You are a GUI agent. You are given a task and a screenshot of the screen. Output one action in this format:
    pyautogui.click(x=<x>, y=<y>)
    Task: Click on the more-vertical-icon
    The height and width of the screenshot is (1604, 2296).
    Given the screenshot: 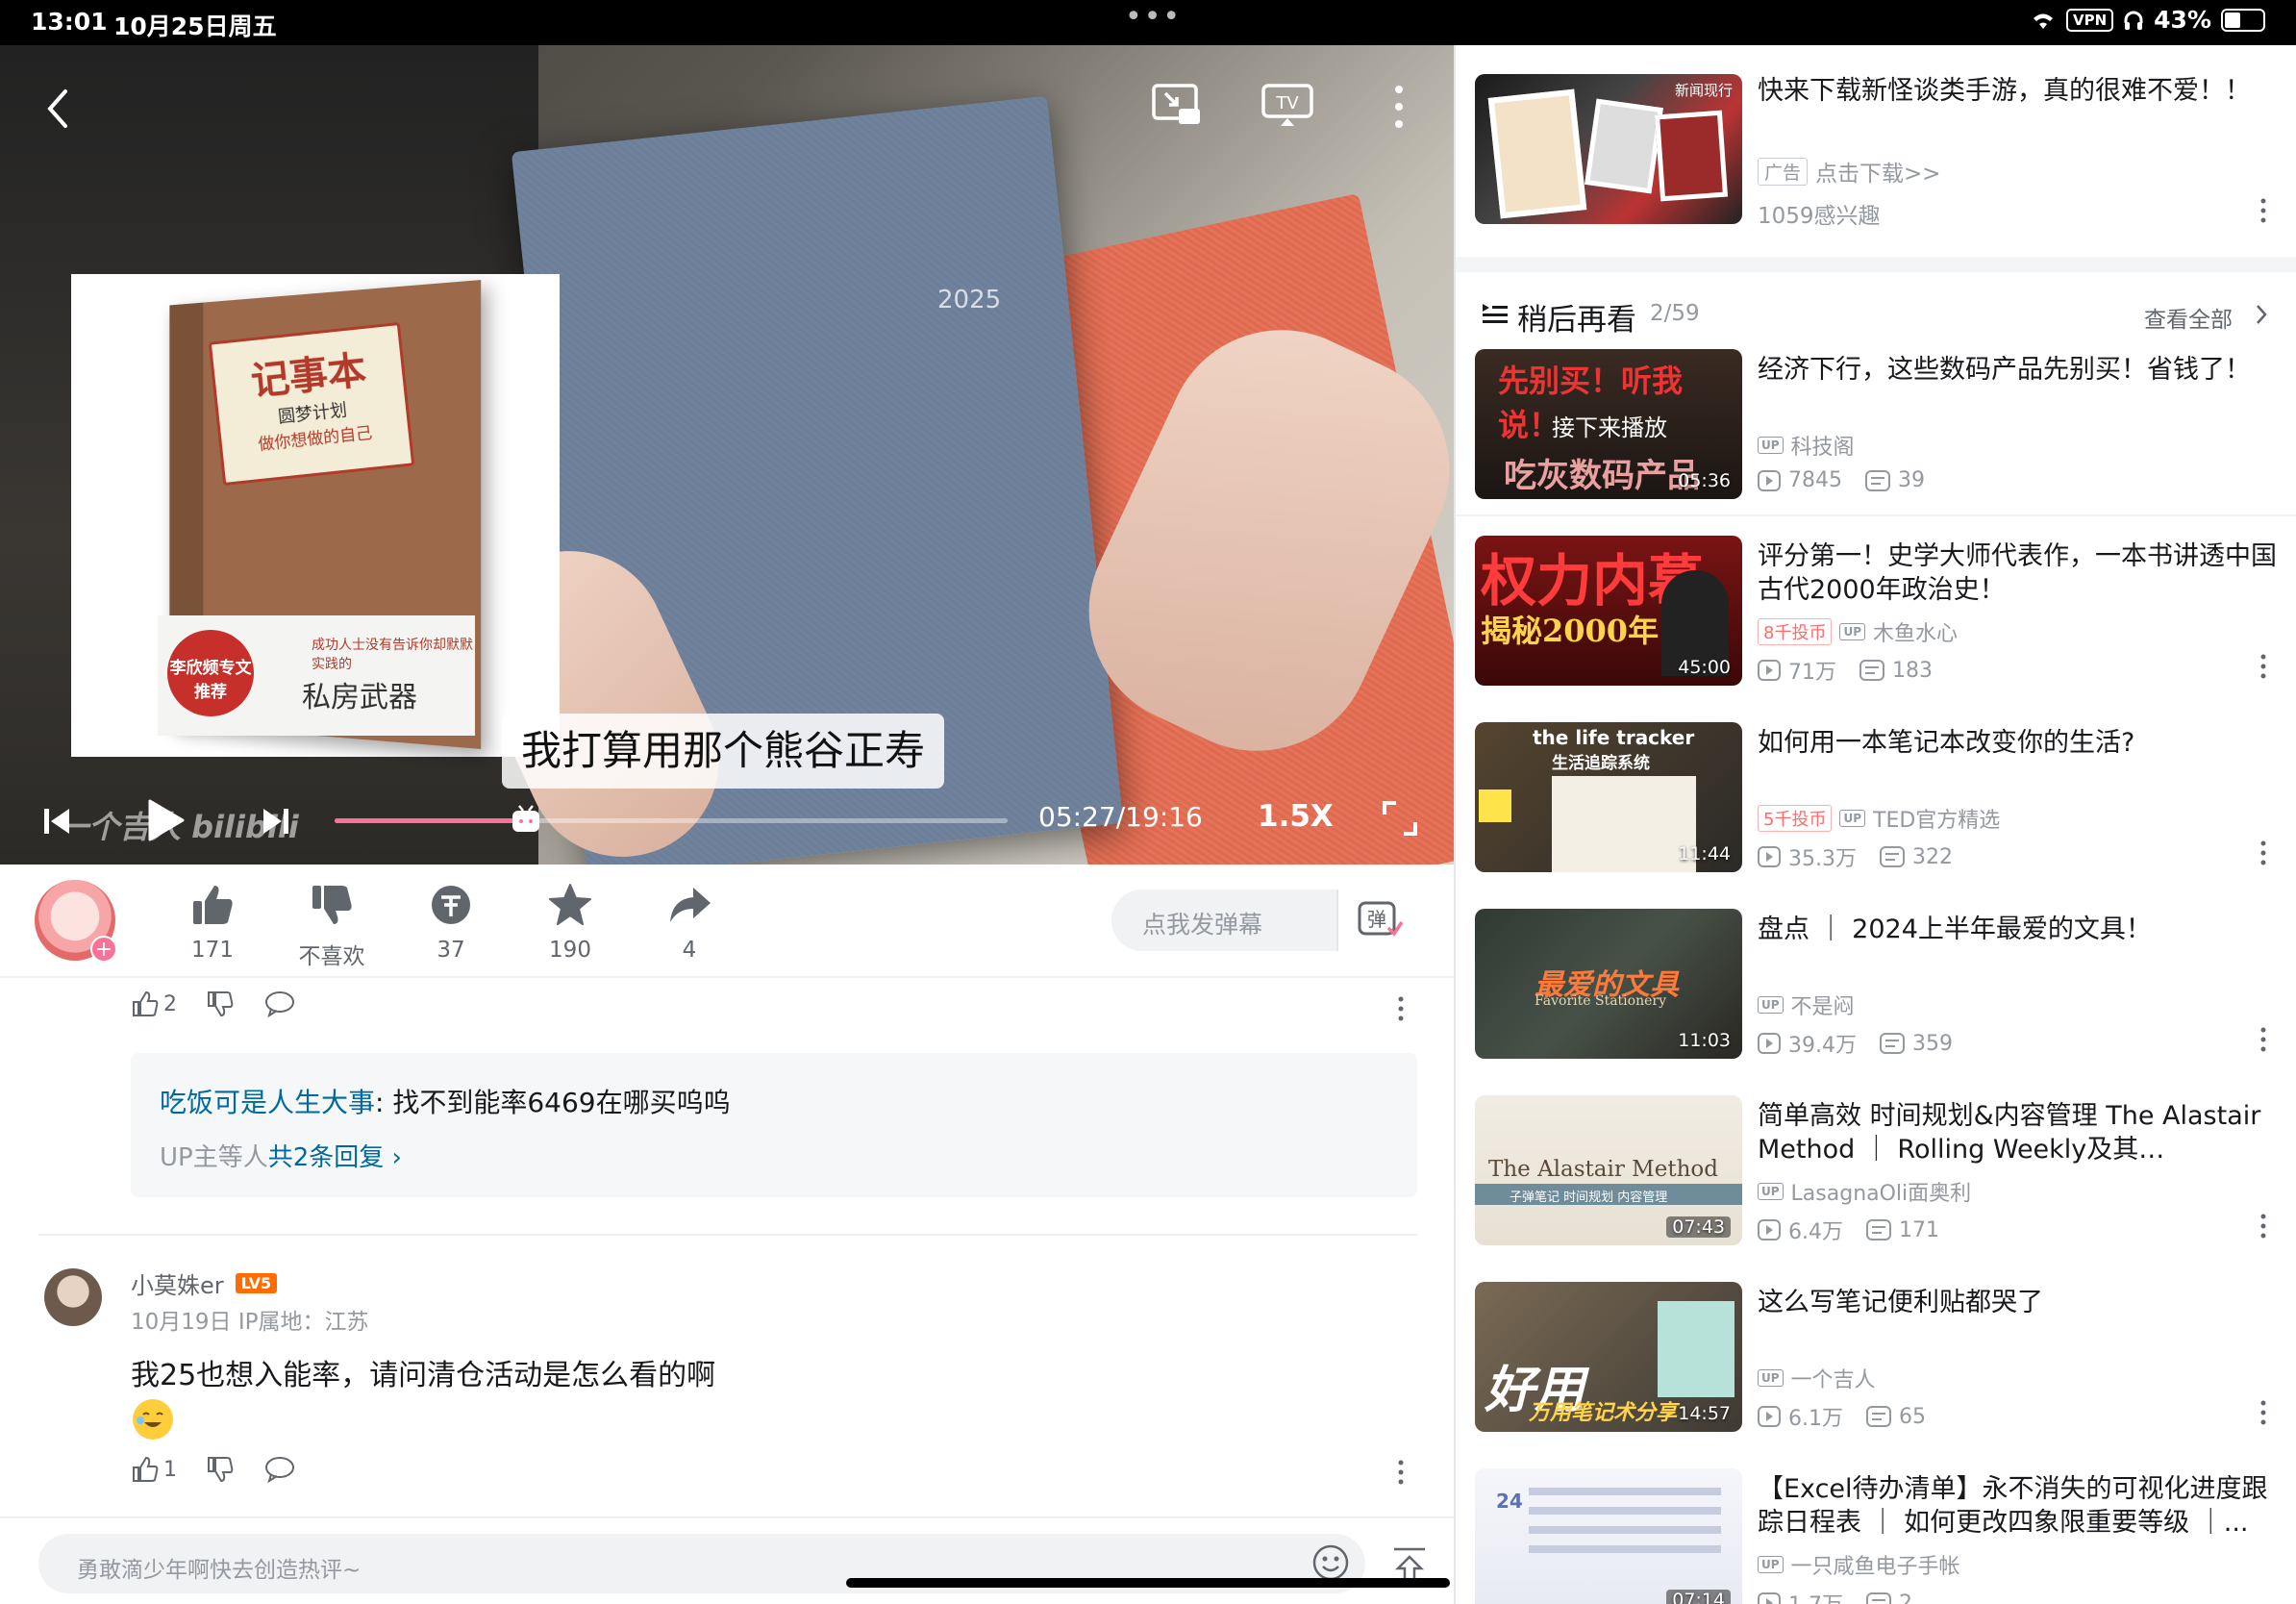 What is the action you would take?
    pyautogui.click(x=1399, y=107)
    